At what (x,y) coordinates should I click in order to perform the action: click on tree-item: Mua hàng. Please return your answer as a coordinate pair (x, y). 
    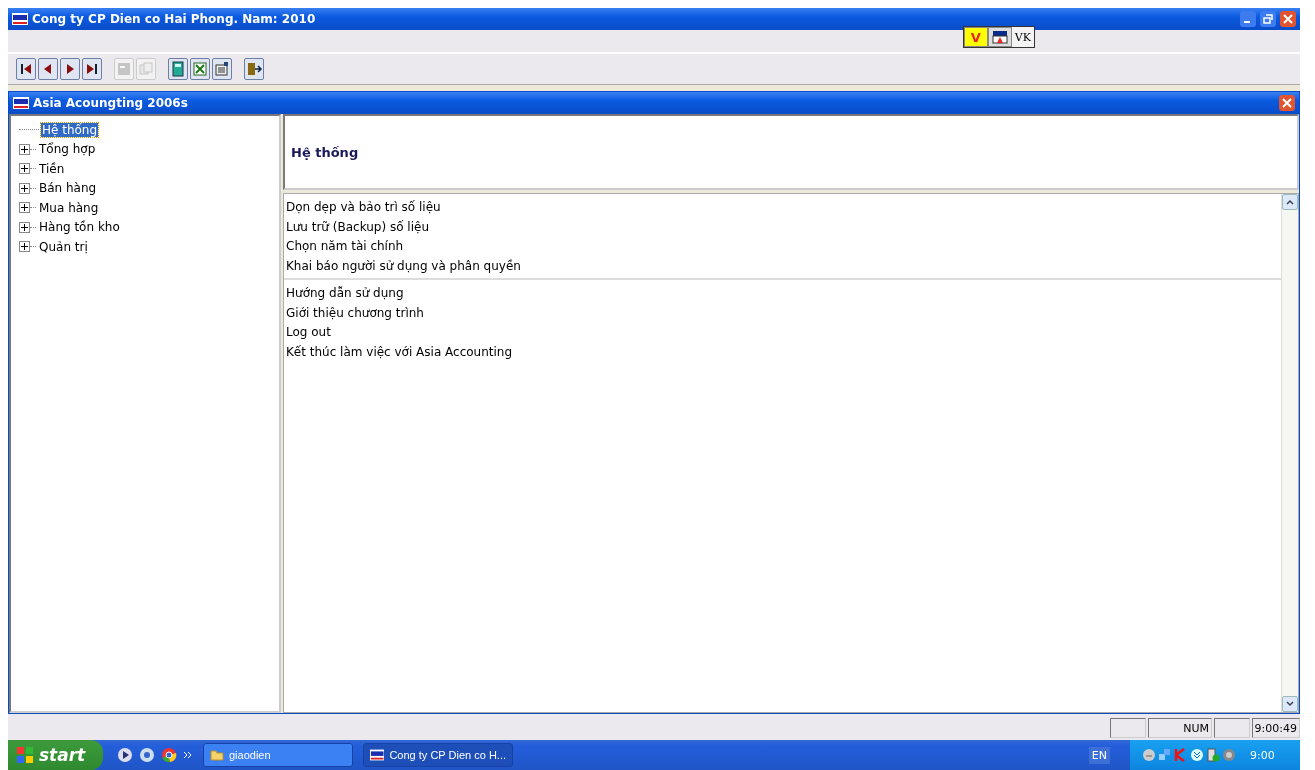
    Looking at the image, I should click on (69, 207).